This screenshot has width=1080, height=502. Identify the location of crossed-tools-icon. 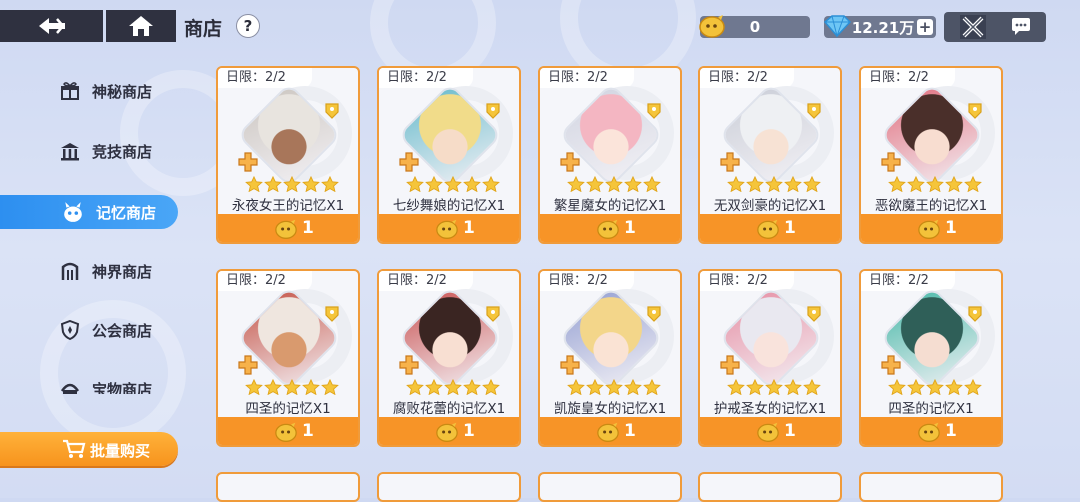
(973, 27).